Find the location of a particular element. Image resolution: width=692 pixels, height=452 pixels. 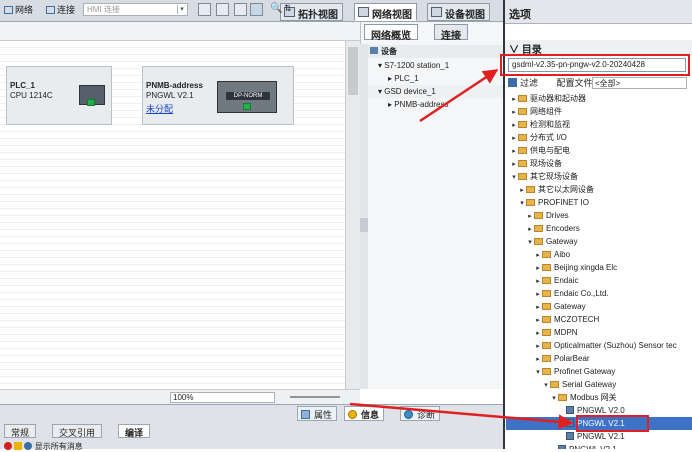

catalog-tree-item: ▾ PROFINET IO is located at coordinates (599, 202).